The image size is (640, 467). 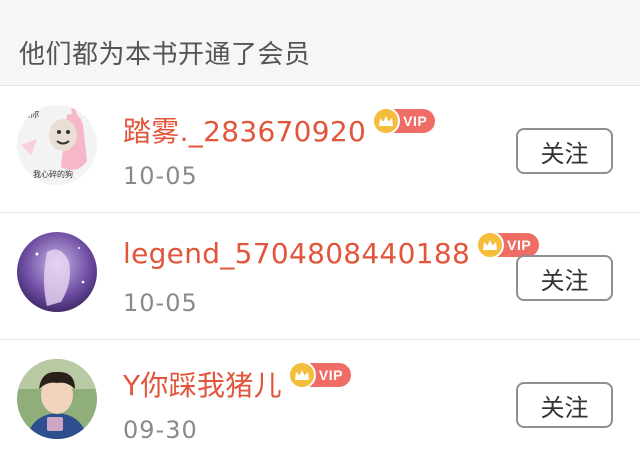 I want to click on avatar: 吧你 我心碎的狗, so click(x=57, y=145).